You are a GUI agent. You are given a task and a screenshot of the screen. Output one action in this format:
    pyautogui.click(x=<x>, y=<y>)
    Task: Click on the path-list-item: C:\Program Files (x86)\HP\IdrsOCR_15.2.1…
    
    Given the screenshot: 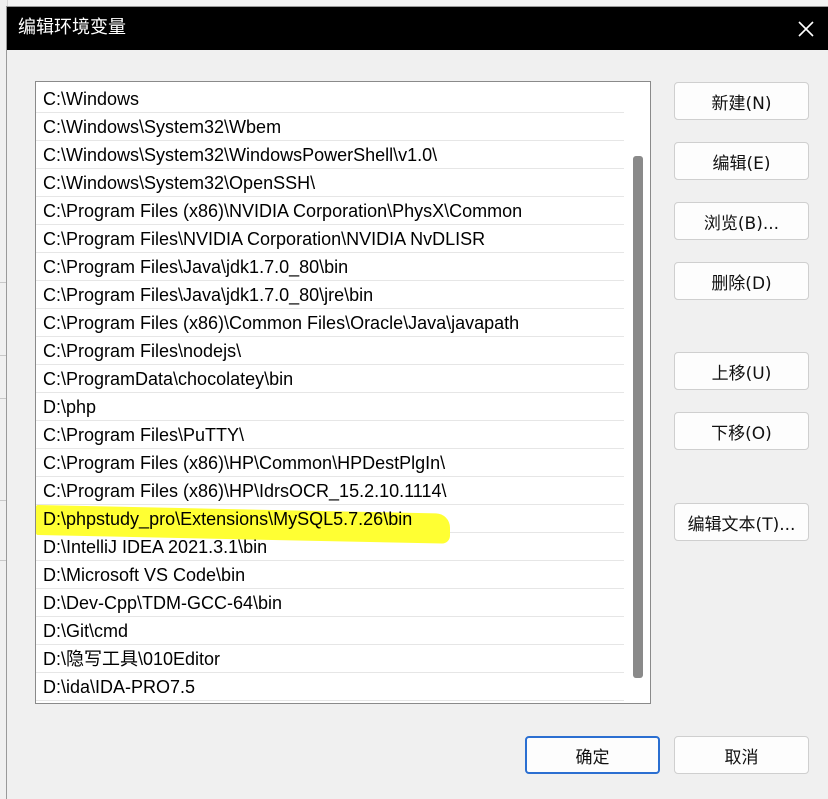 What is the action you would take?
    pyautogui.click(x=330, y=491)
    